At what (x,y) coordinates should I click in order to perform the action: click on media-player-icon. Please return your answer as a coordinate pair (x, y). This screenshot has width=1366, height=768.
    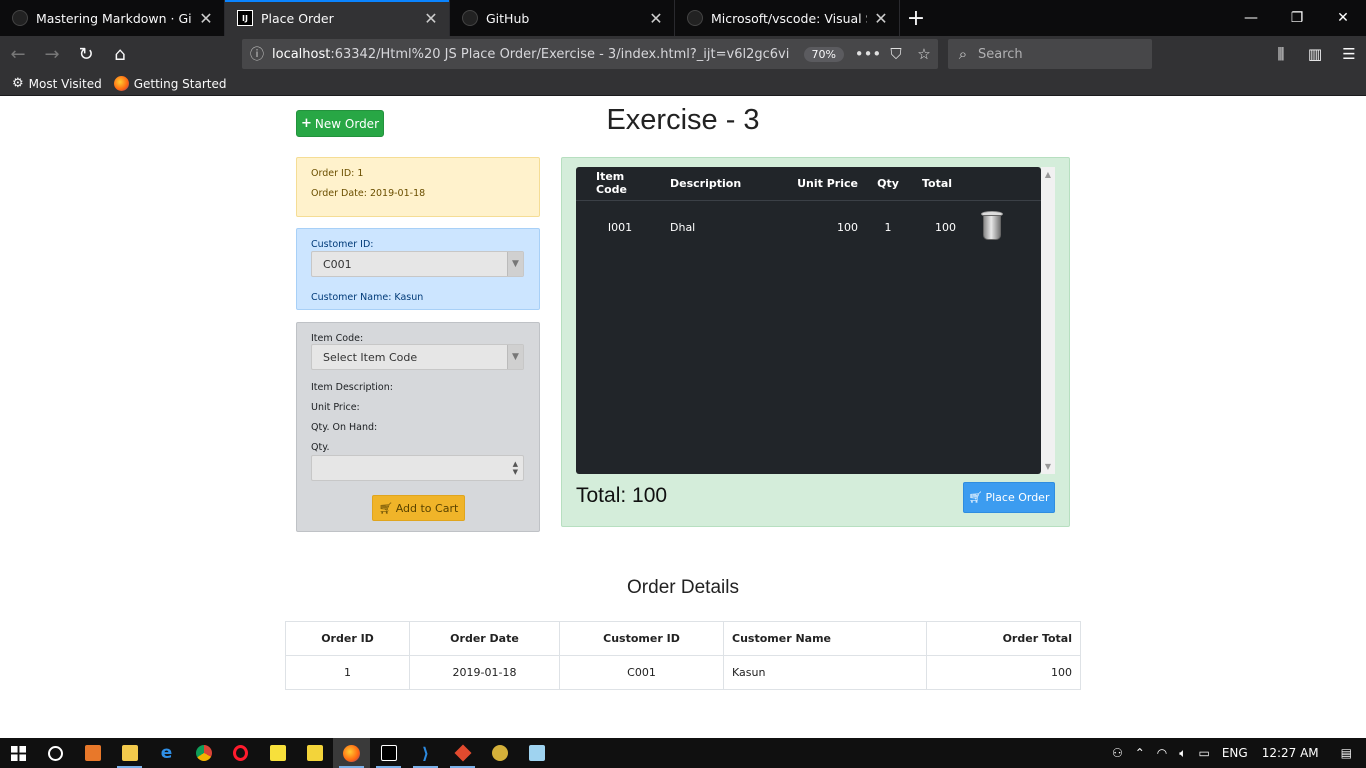
    Looking at the image, I should click on (314, 753).